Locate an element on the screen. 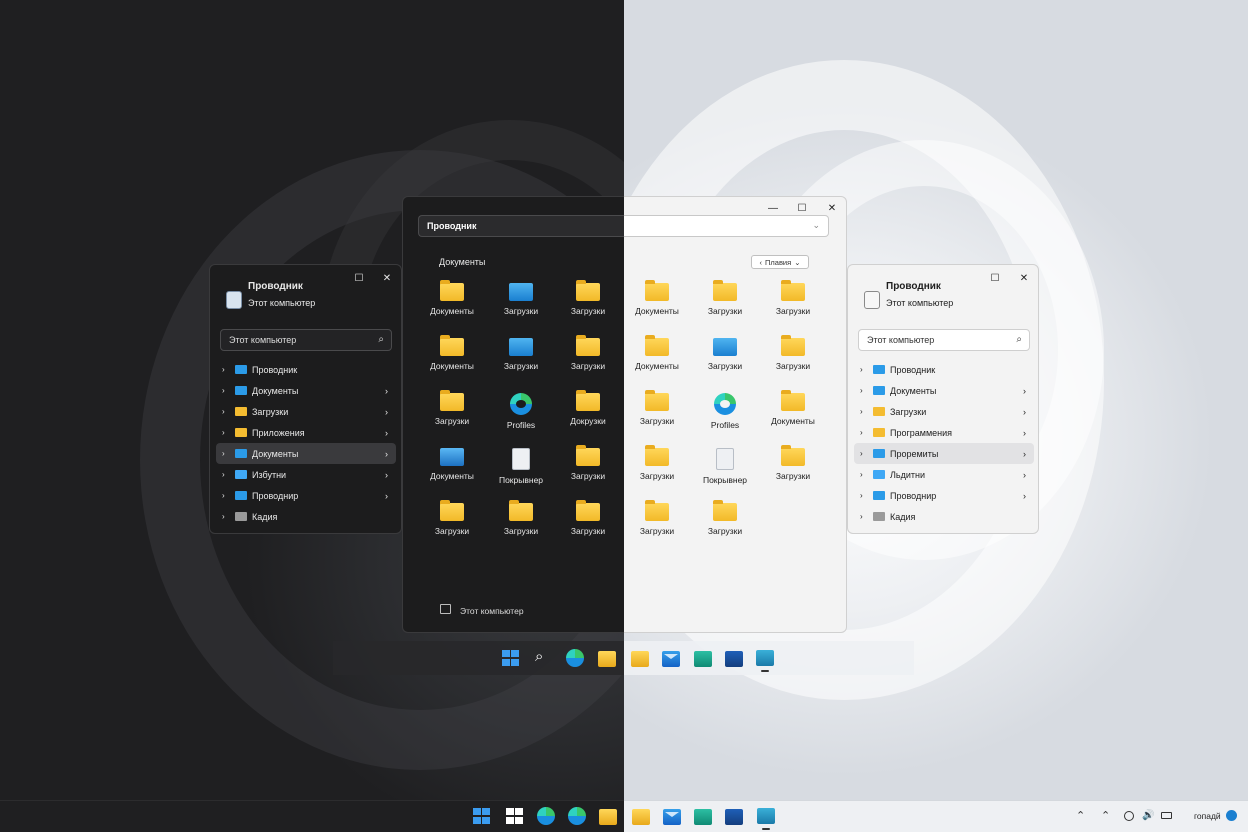 The height and width of the screenshot is (832, 1248). task-view-icon is located at coordinates (515, 816).